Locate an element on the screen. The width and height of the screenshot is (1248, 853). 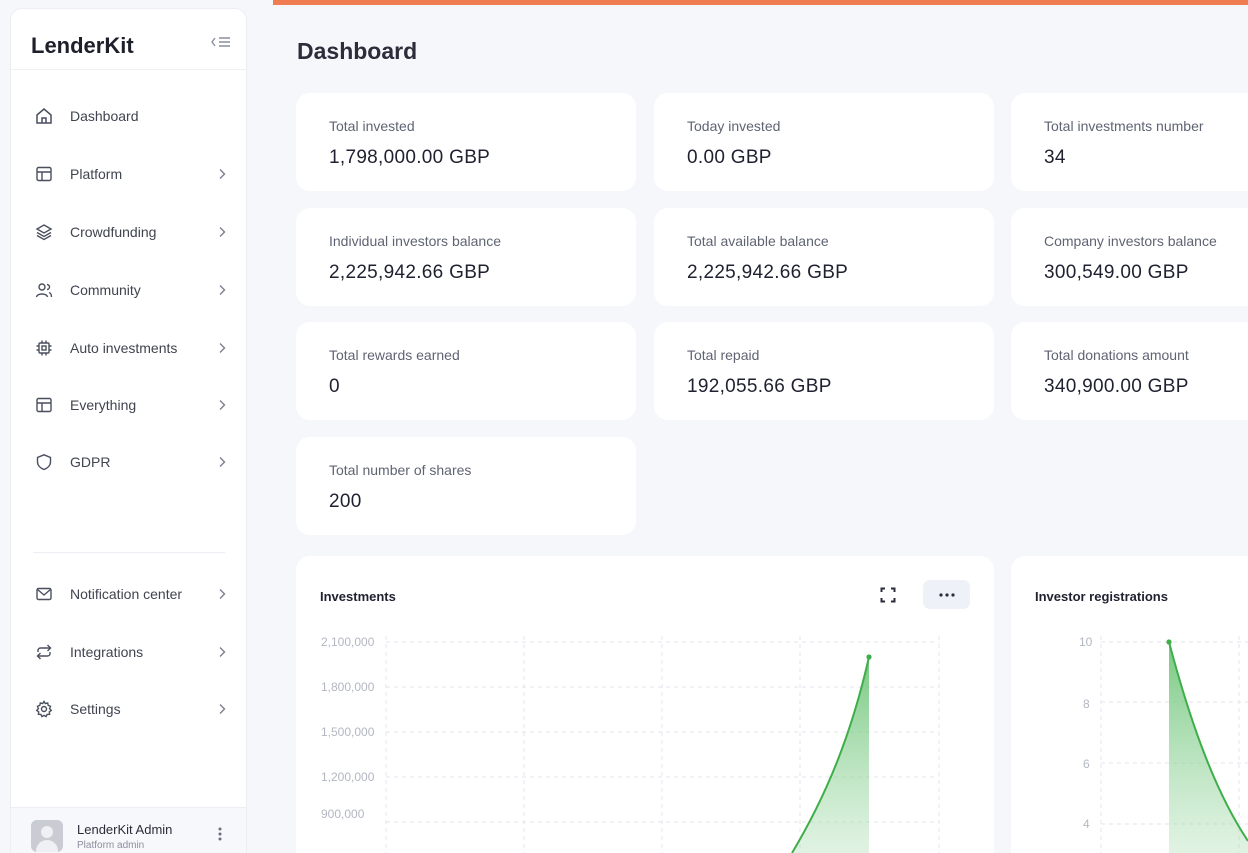
stat-value: 0.00 GBP is located at coordinates (729, 157).